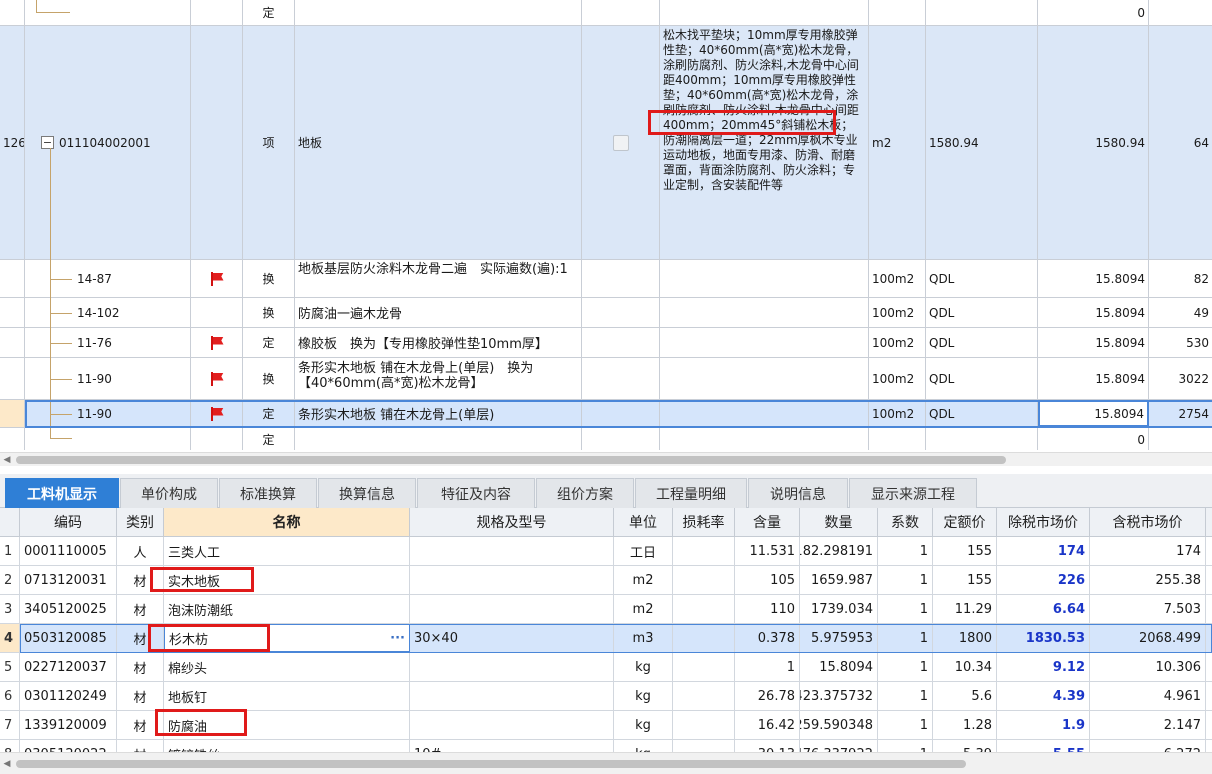 Image resolution: width=1212 pixels, height=774 pixels. What do you see at coordinates (287, 638) in the screenshot?
I see `resource-name-editing: 杉木枋 ···` at bounding box center [287, 638].